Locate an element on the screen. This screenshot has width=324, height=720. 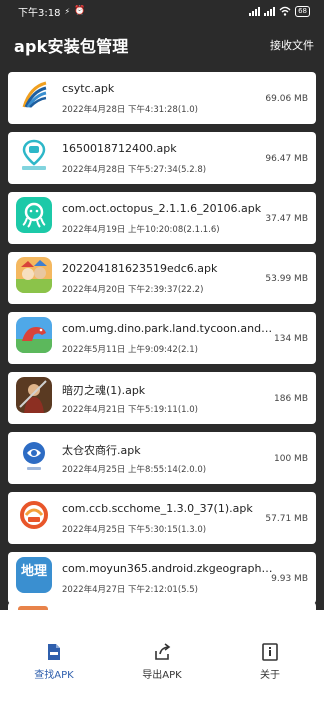
bank-logo-icon is located at coordinates (34, 455).